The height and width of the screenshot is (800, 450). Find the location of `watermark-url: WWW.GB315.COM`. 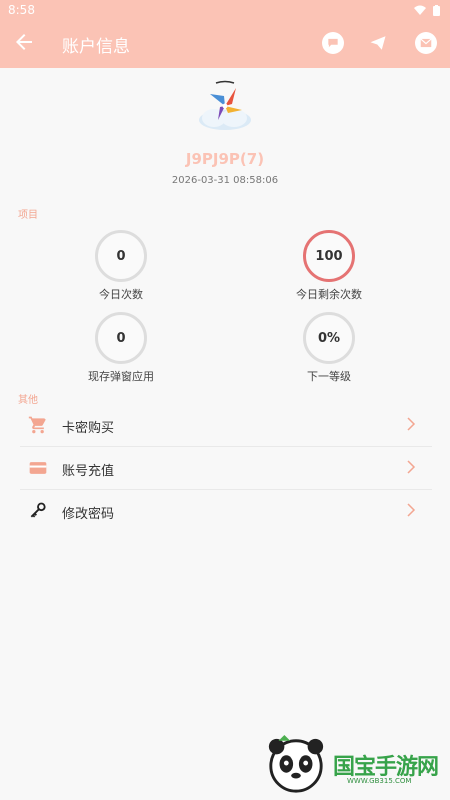

watermark-url: WWW.GB315.COM is located at coordinates (379, 781).